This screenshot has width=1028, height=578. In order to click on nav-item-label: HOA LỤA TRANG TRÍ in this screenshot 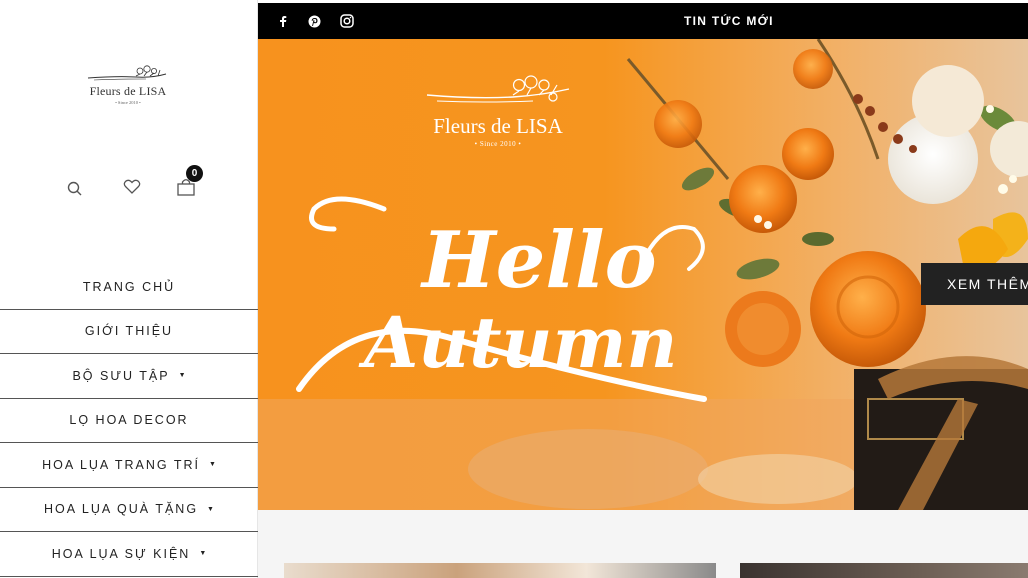, I will do `click(121, 464)`.